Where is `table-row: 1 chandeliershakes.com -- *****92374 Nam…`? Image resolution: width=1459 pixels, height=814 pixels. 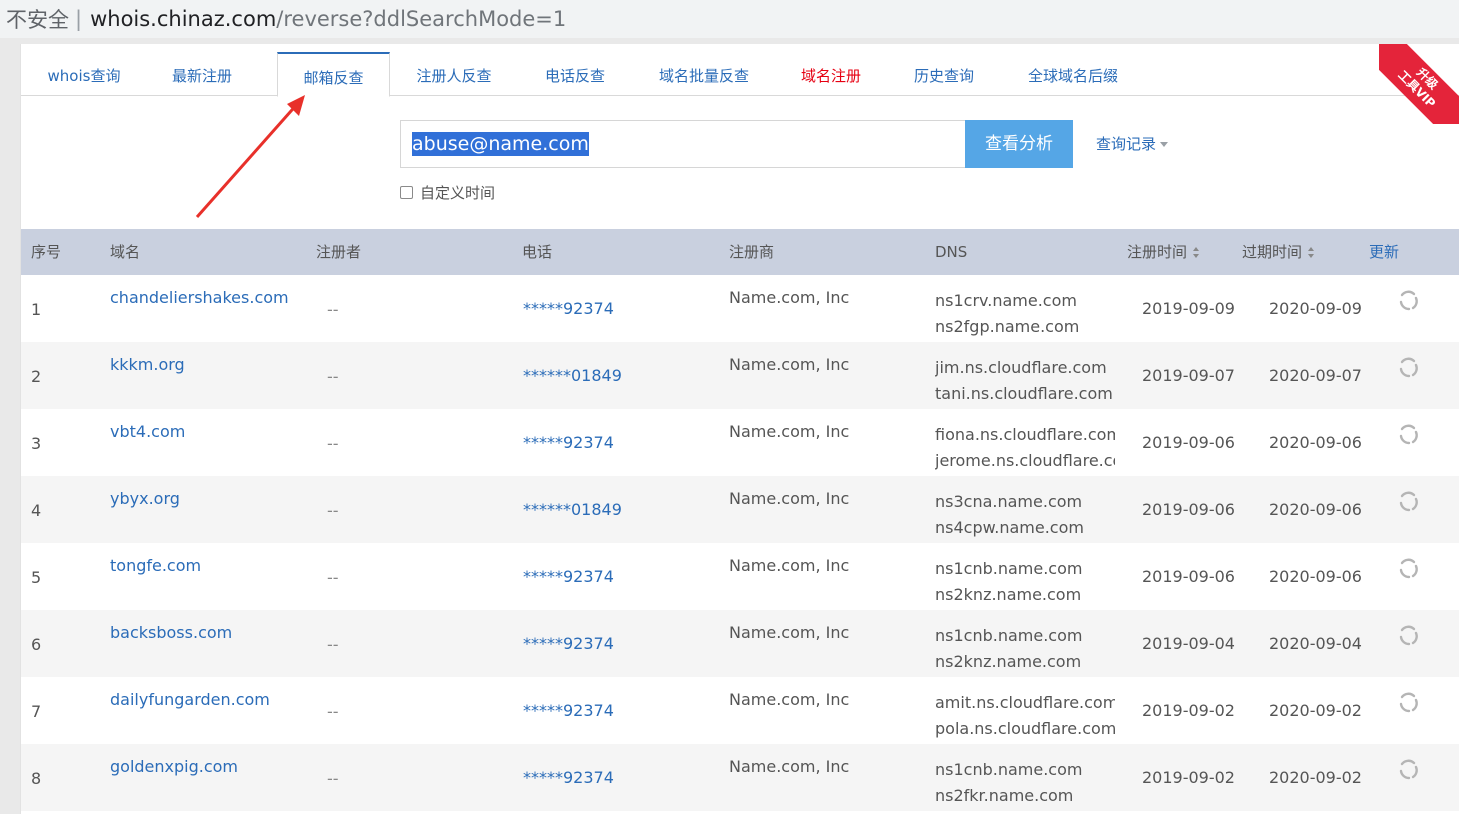 table-row: 1 chandeliershakes.com -- *****92374 Nam… is located at coordinates (740, 308).